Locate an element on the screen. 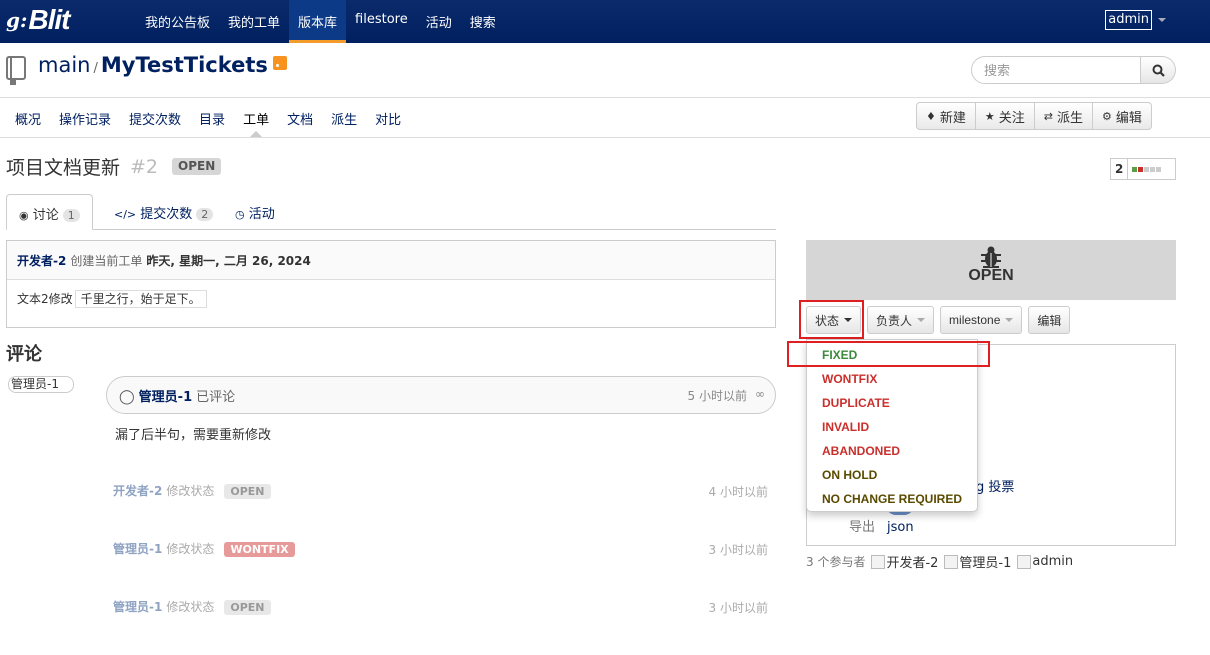 This screenshot has width=1210, height=655. participant: 开发者-2 is located at coordinates (904, 561).